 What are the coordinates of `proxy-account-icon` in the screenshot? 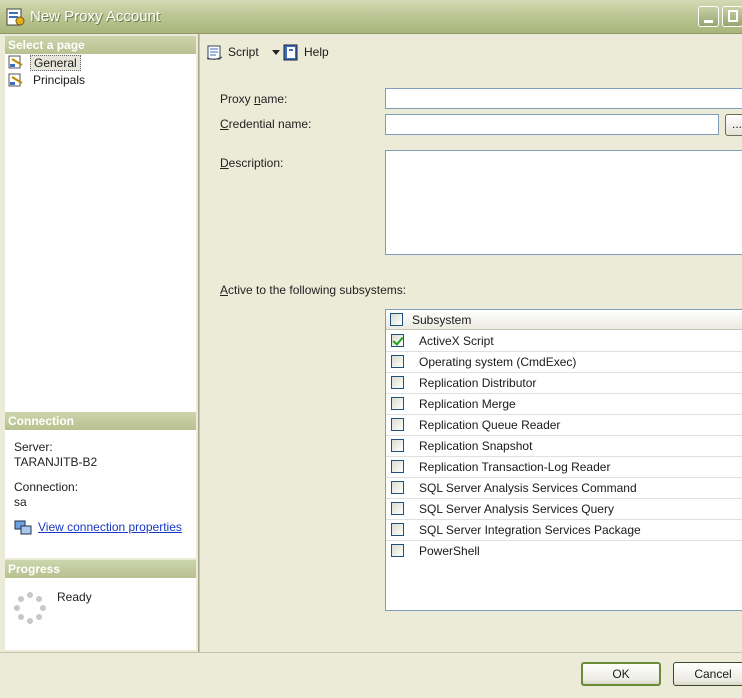 It's located at (15, 17).